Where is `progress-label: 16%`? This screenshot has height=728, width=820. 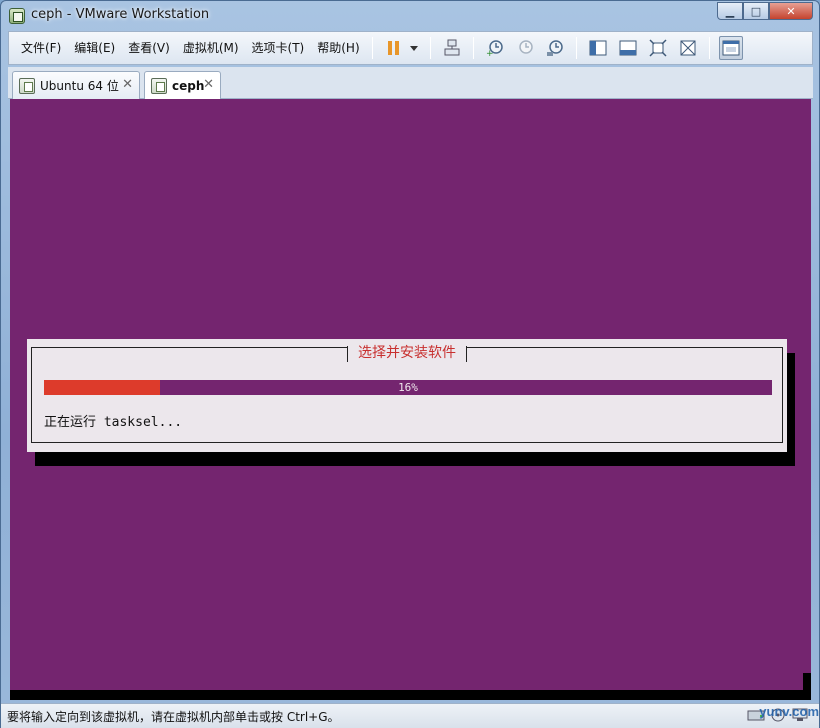 progress-label: 16% is located at coordinates (408, 387).